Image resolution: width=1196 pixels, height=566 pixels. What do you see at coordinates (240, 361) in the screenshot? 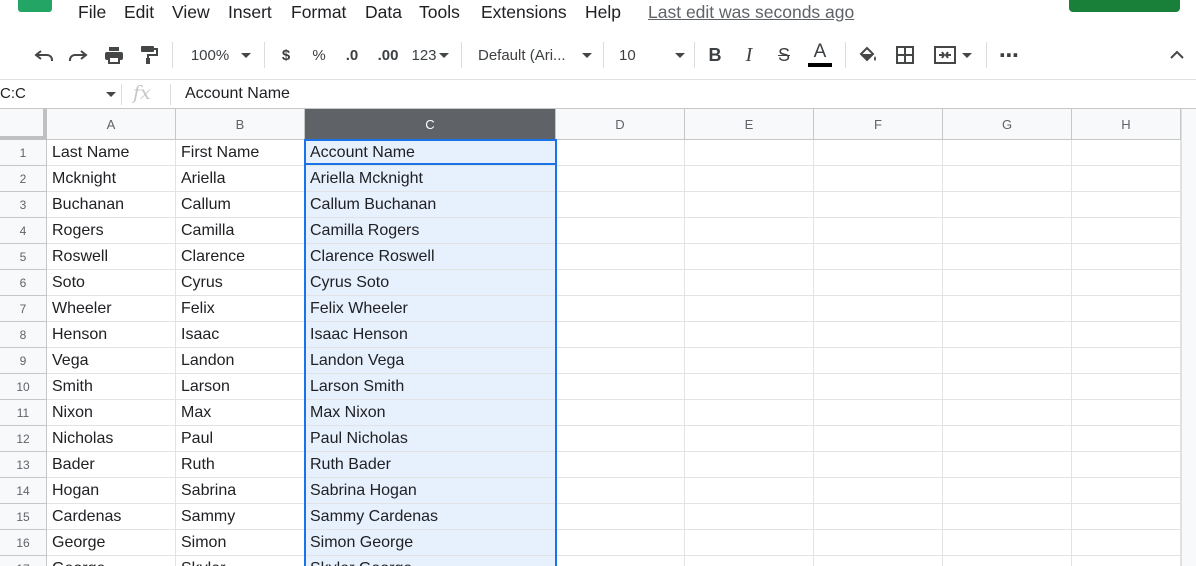
I see `cell-b9: Landon` at bounding box center [240, 361].